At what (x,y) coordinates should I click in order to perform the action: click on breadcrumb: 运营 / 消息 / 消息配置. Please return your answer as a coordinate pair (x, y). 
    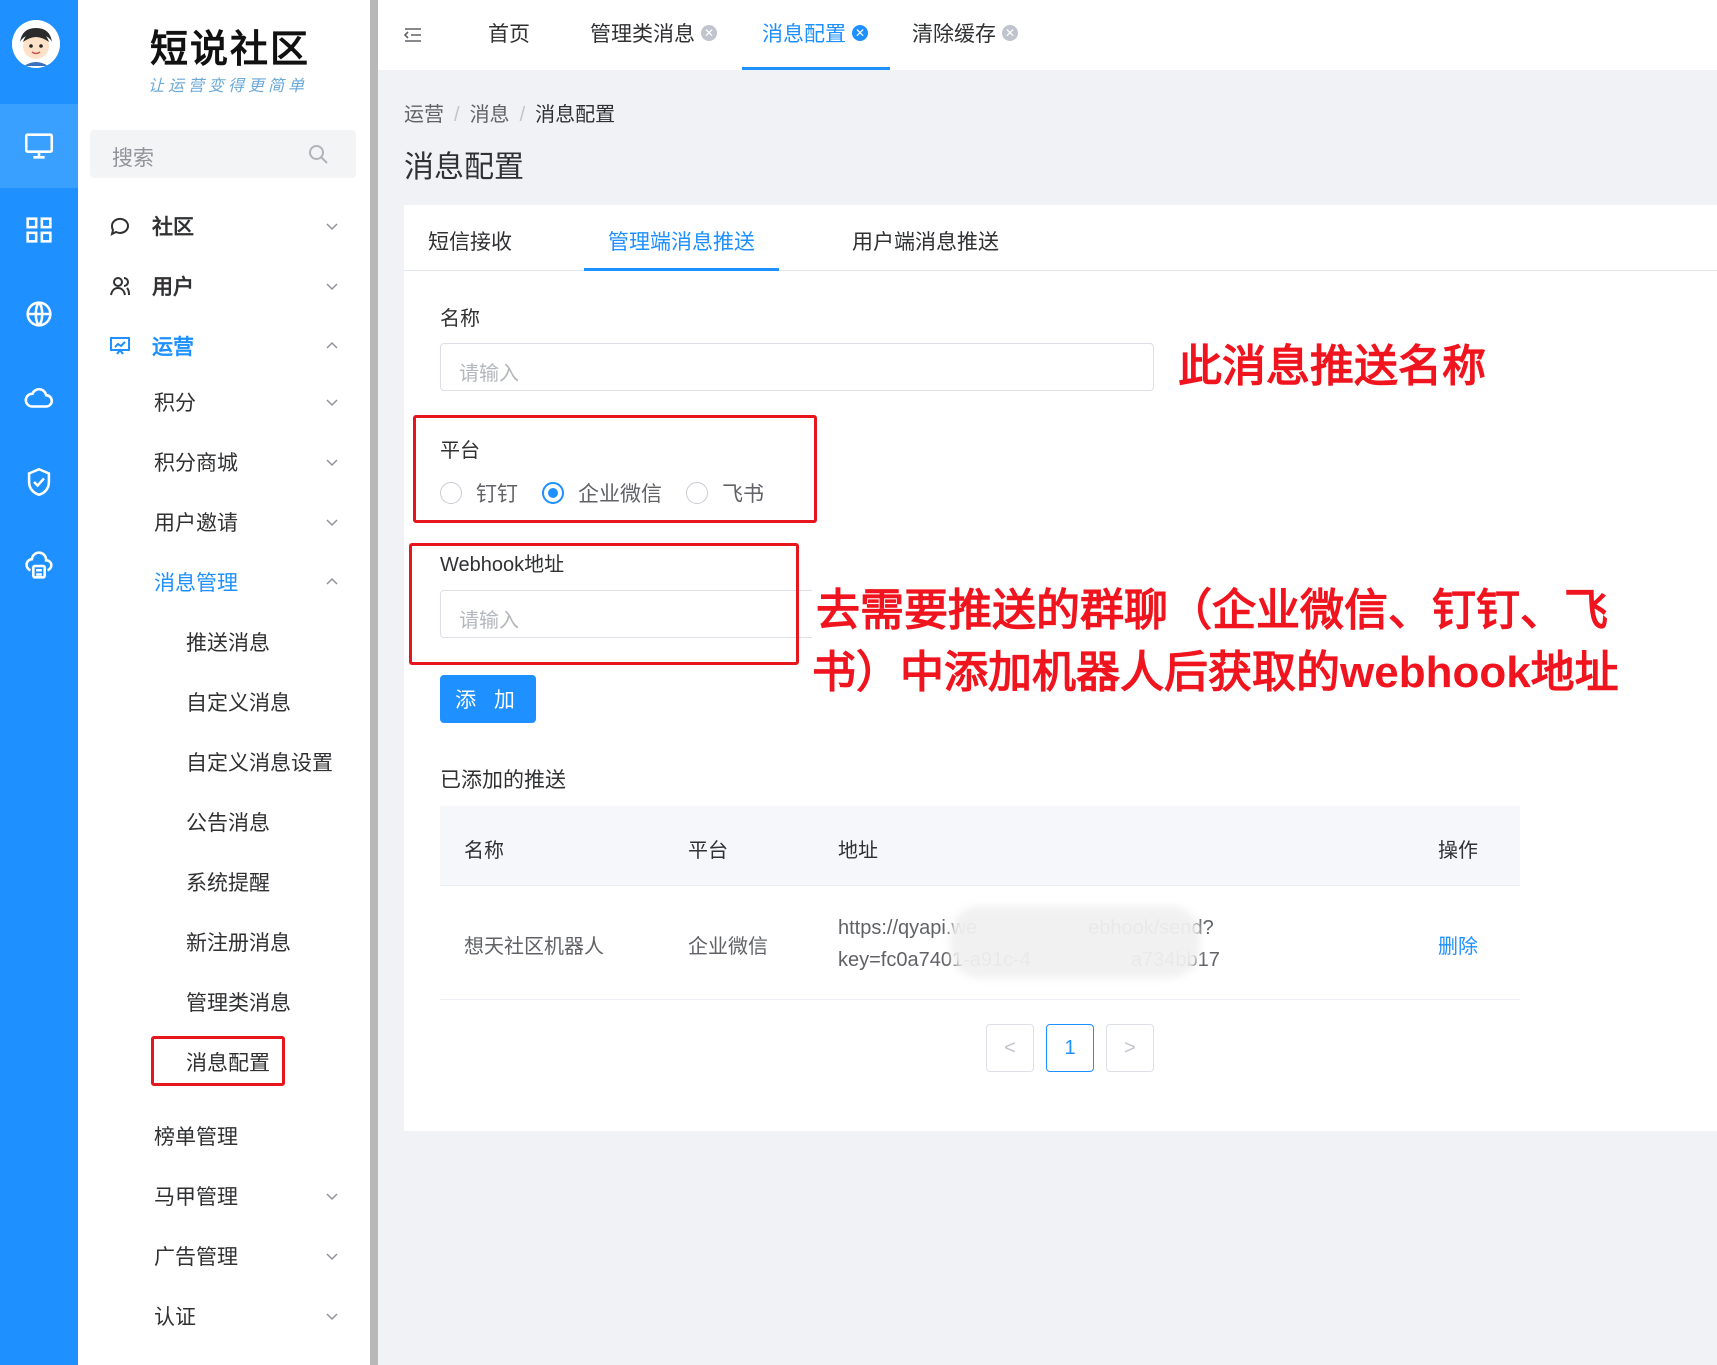
    Looking at the image, I should click on (510, 115).